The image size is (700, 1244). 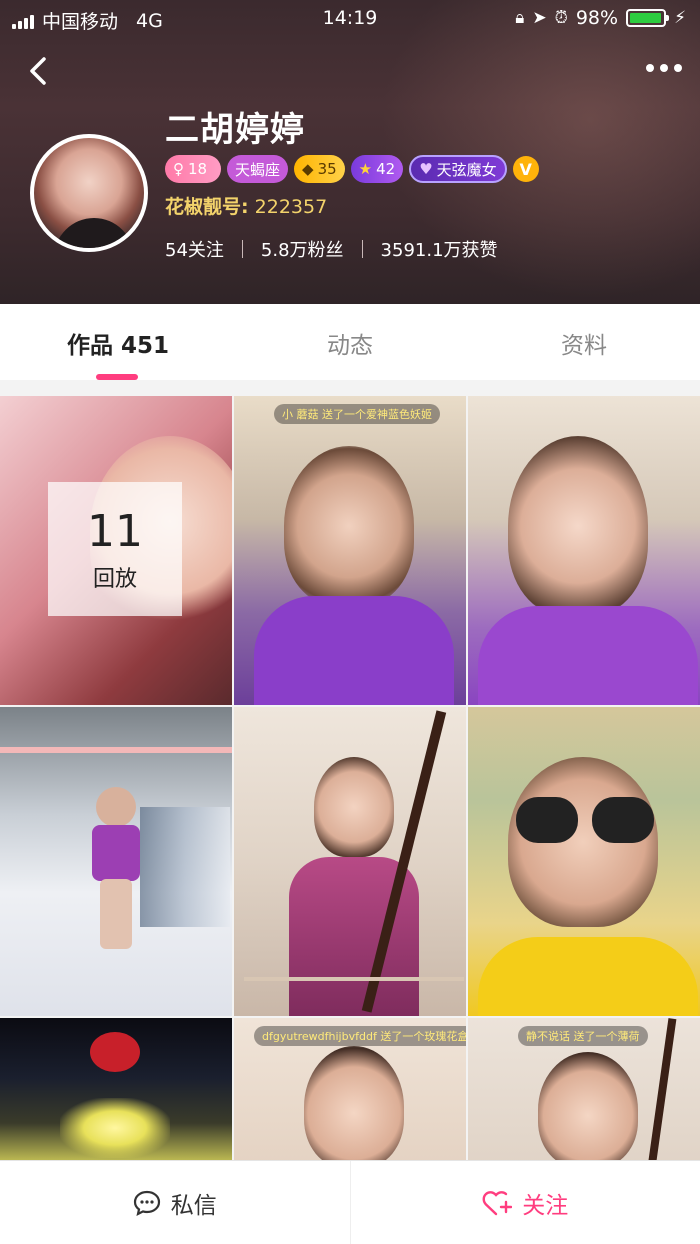 What do you see at coordinates (291, 207) in the screenshot?
I see `profile-id-value: 222357` at bounding box center [291, 207].